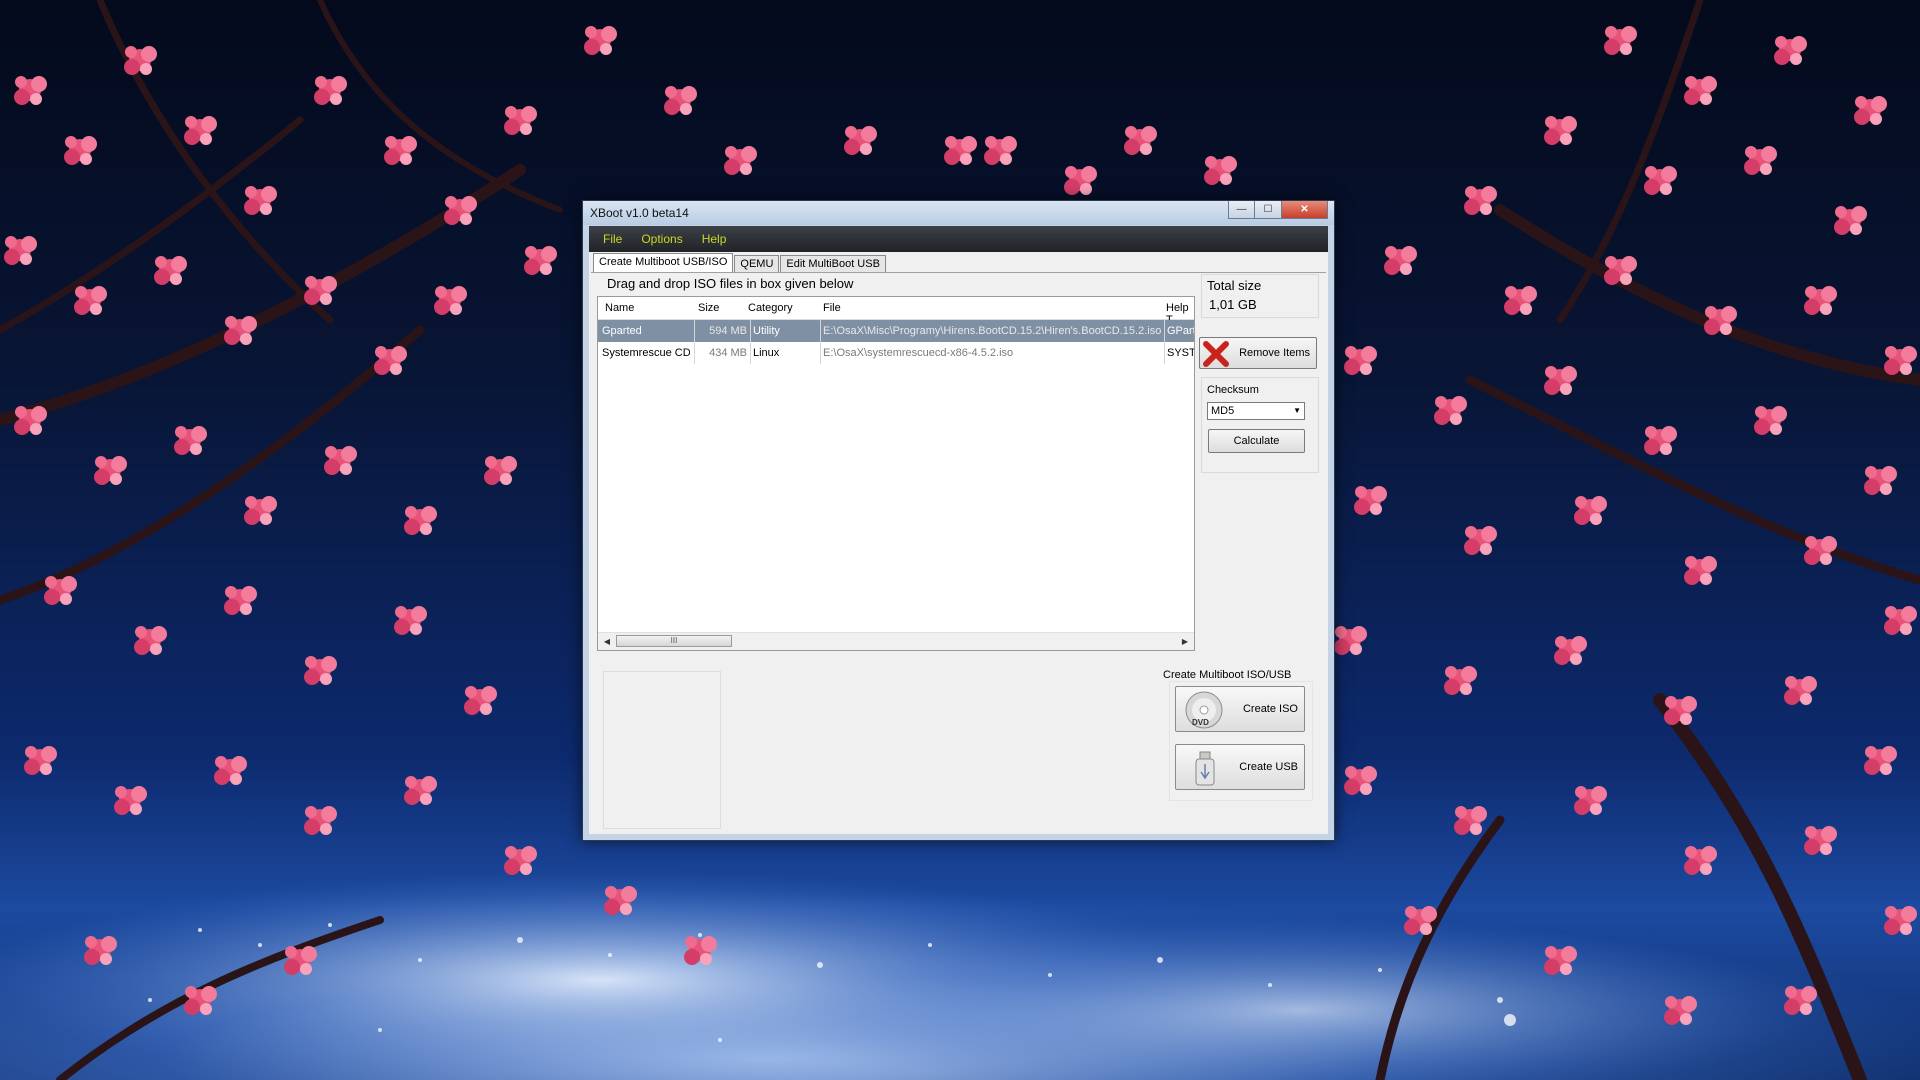  I want to click on close-button: ✕, so click(1305, 210).